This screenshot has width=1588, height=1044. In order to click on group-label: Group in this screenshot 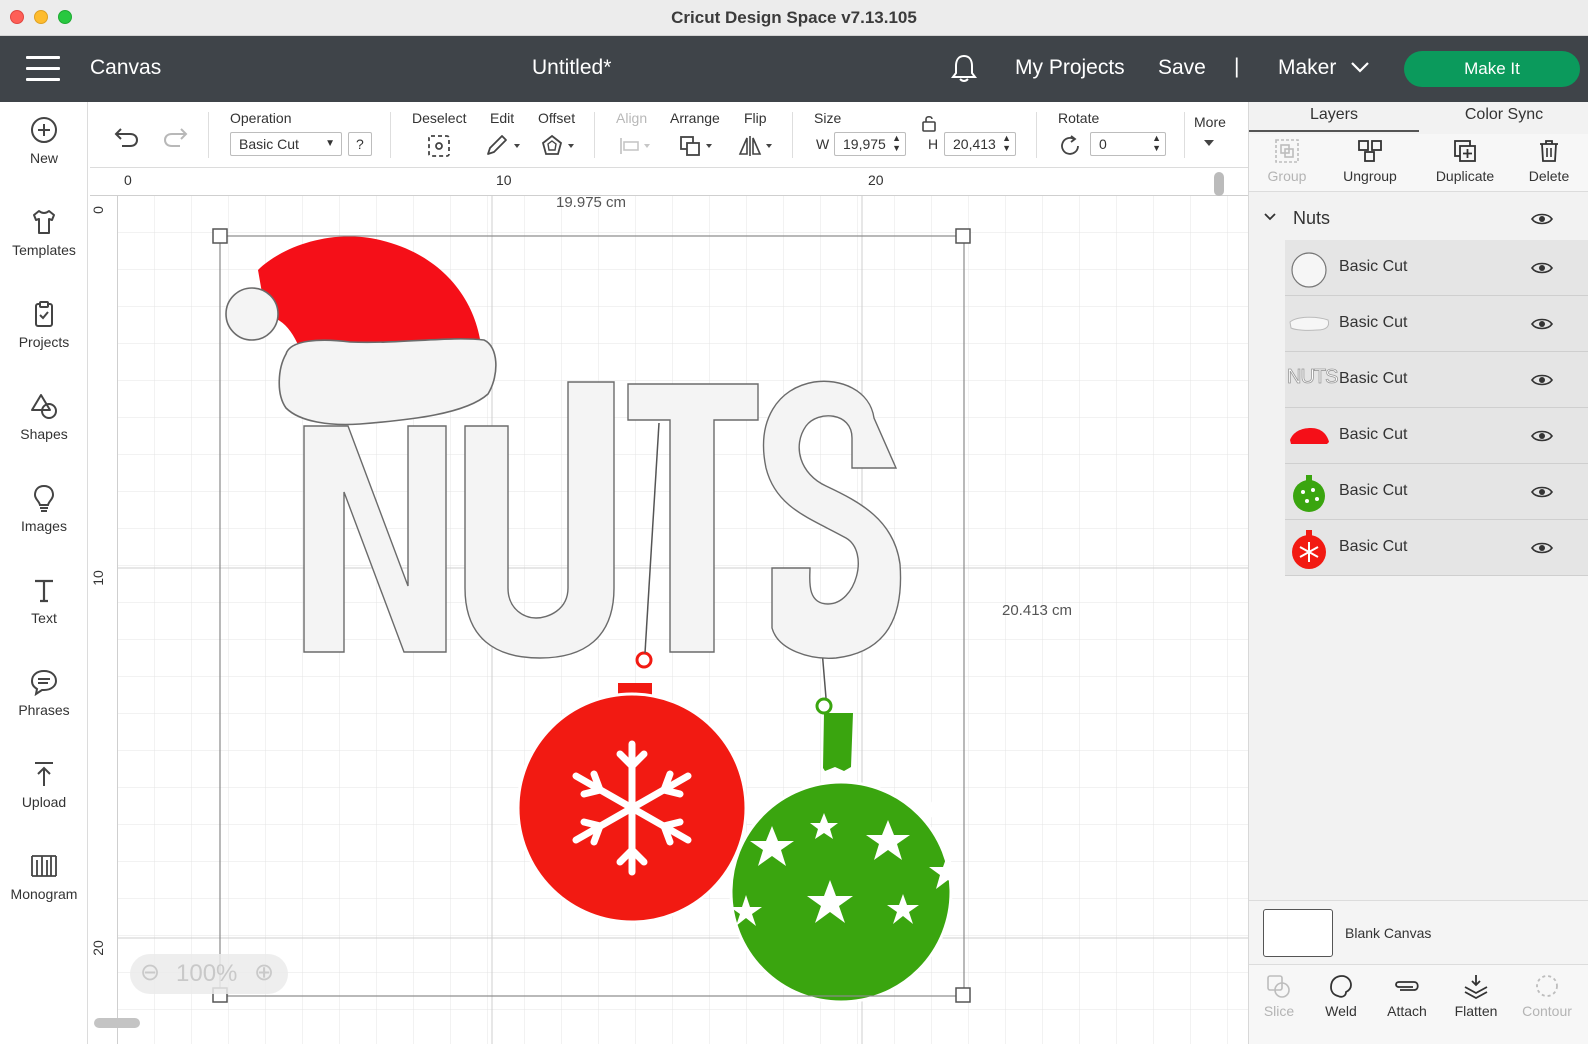, I will do `click(1287, 176)`.